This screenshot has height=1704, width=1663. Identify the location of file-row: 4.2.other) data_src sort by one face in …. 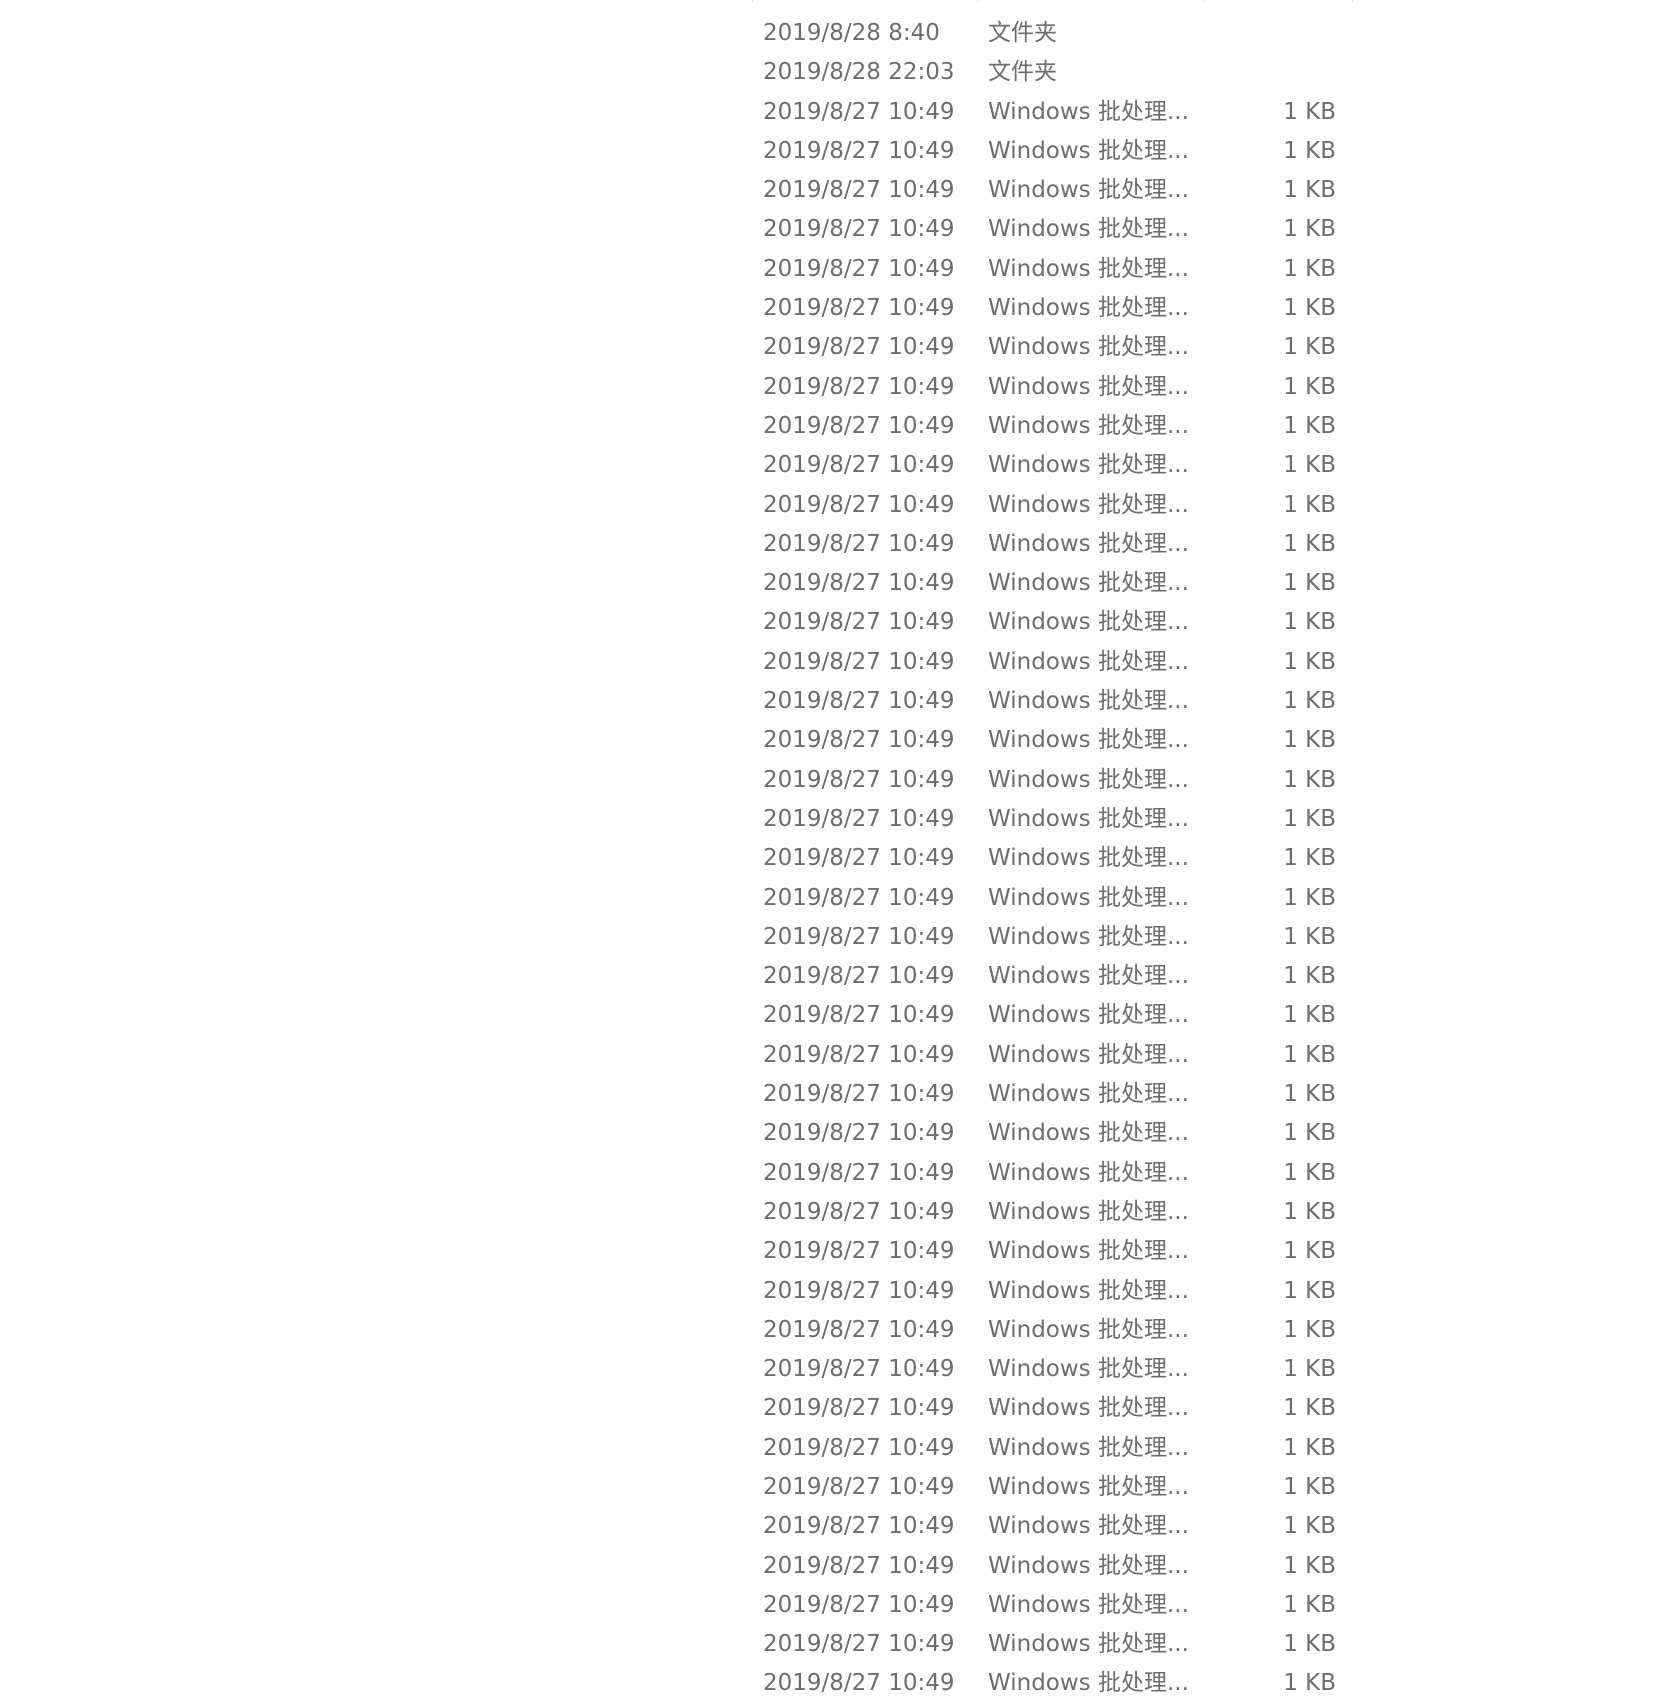
(831, 1094).